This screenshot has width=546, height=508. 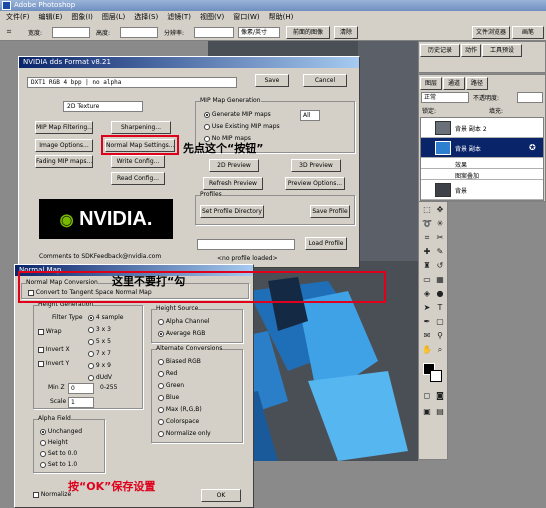 I want to click on wrap-checkbox: Wrap, so click(x=50, y=331).